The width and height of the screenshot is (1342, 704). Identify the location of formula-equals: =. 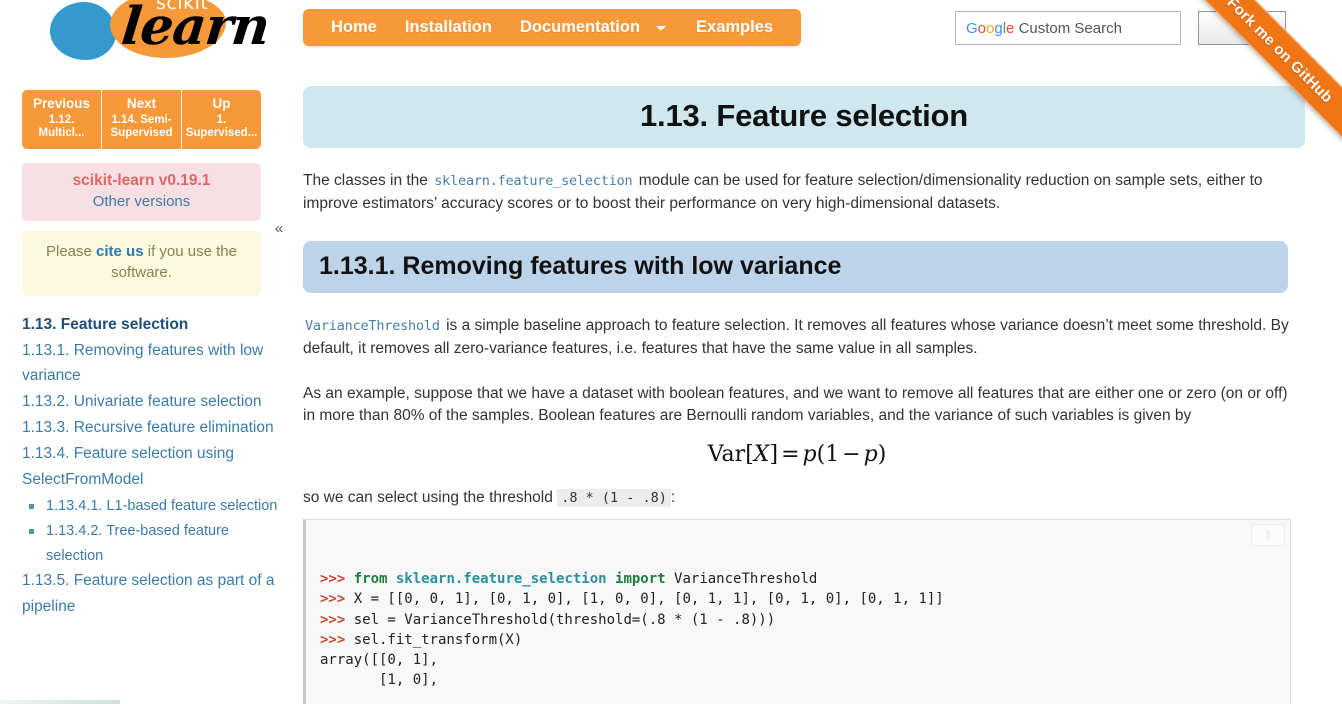
(790, 454).